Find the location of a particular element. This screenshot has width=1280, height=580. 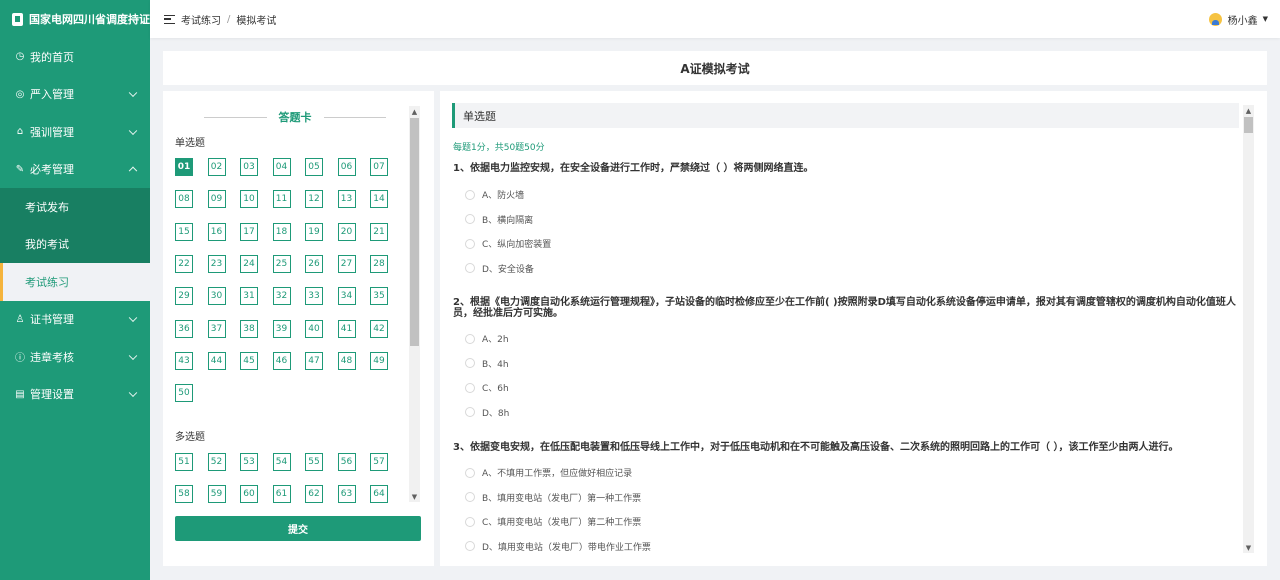

single-question-number: 35 is located at coordinates (379, 296).